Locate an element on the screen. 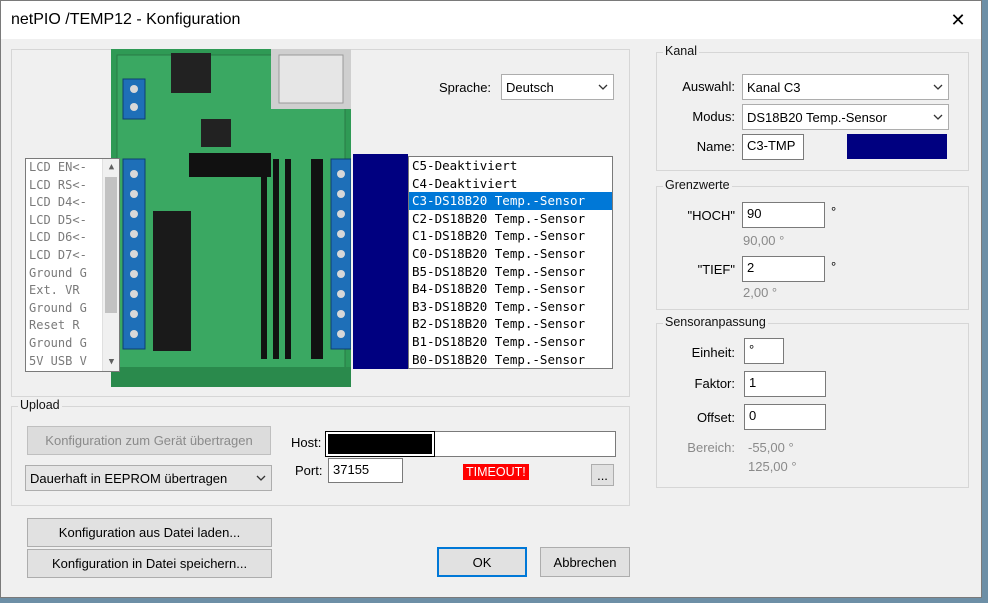 The image size is (988, 603). pcb-board-image is located at coordinates (231, 218).